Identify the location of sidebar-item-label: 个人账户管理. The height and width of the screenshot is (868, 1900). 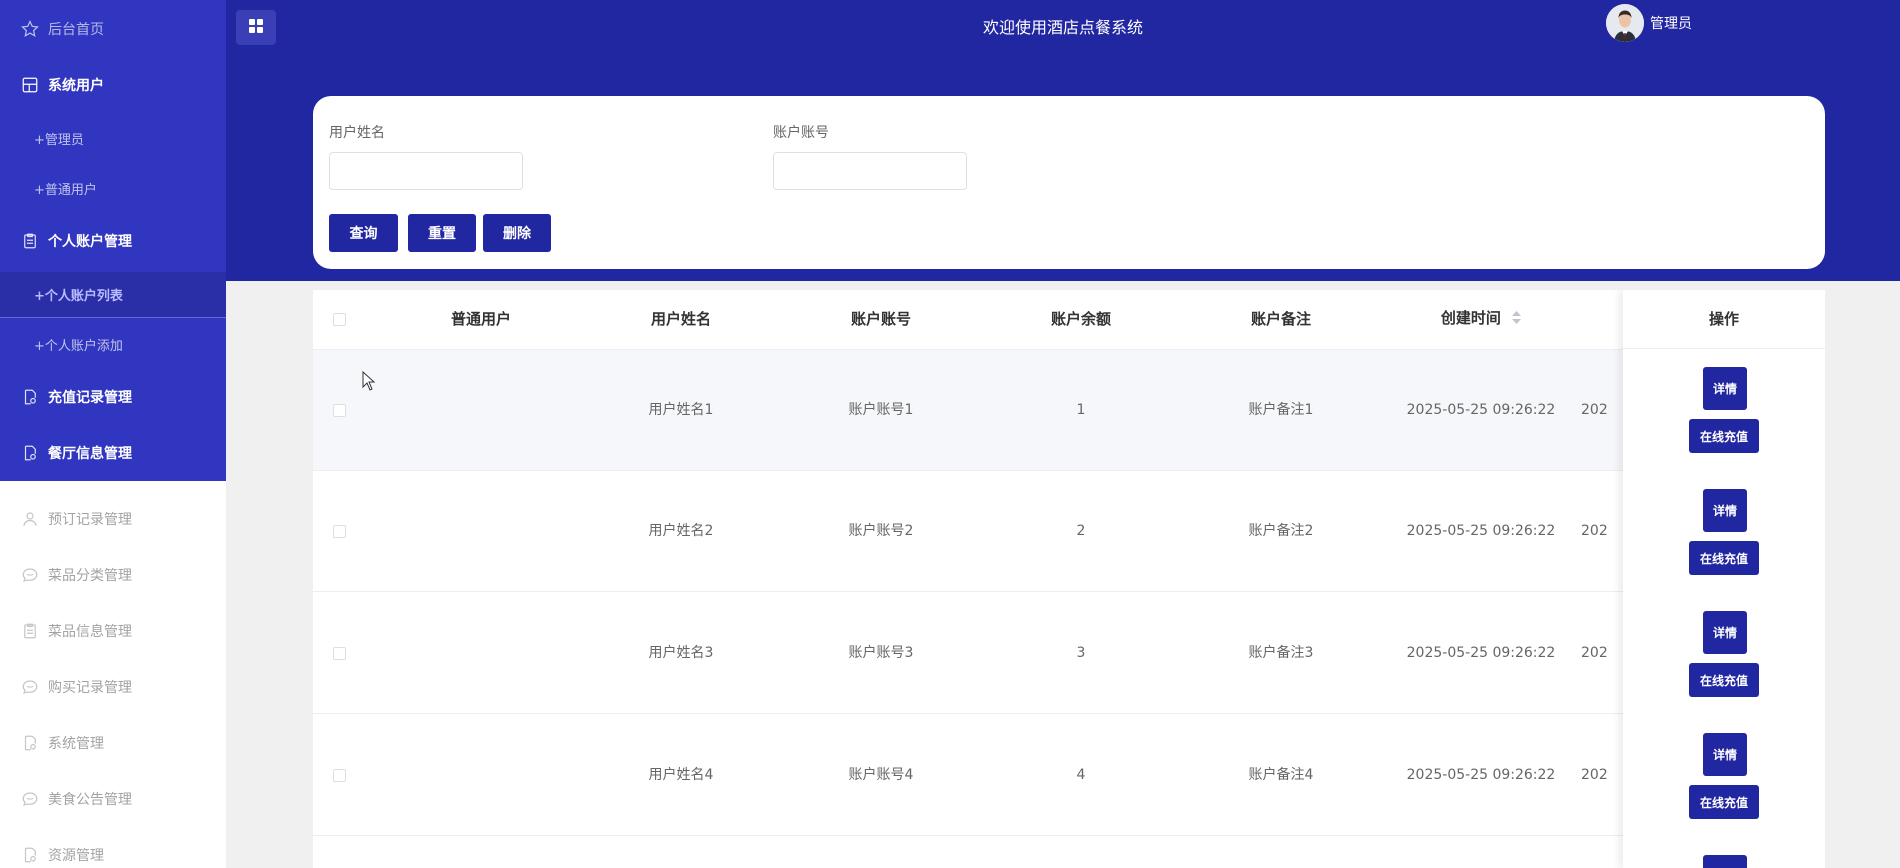
(90, 242).